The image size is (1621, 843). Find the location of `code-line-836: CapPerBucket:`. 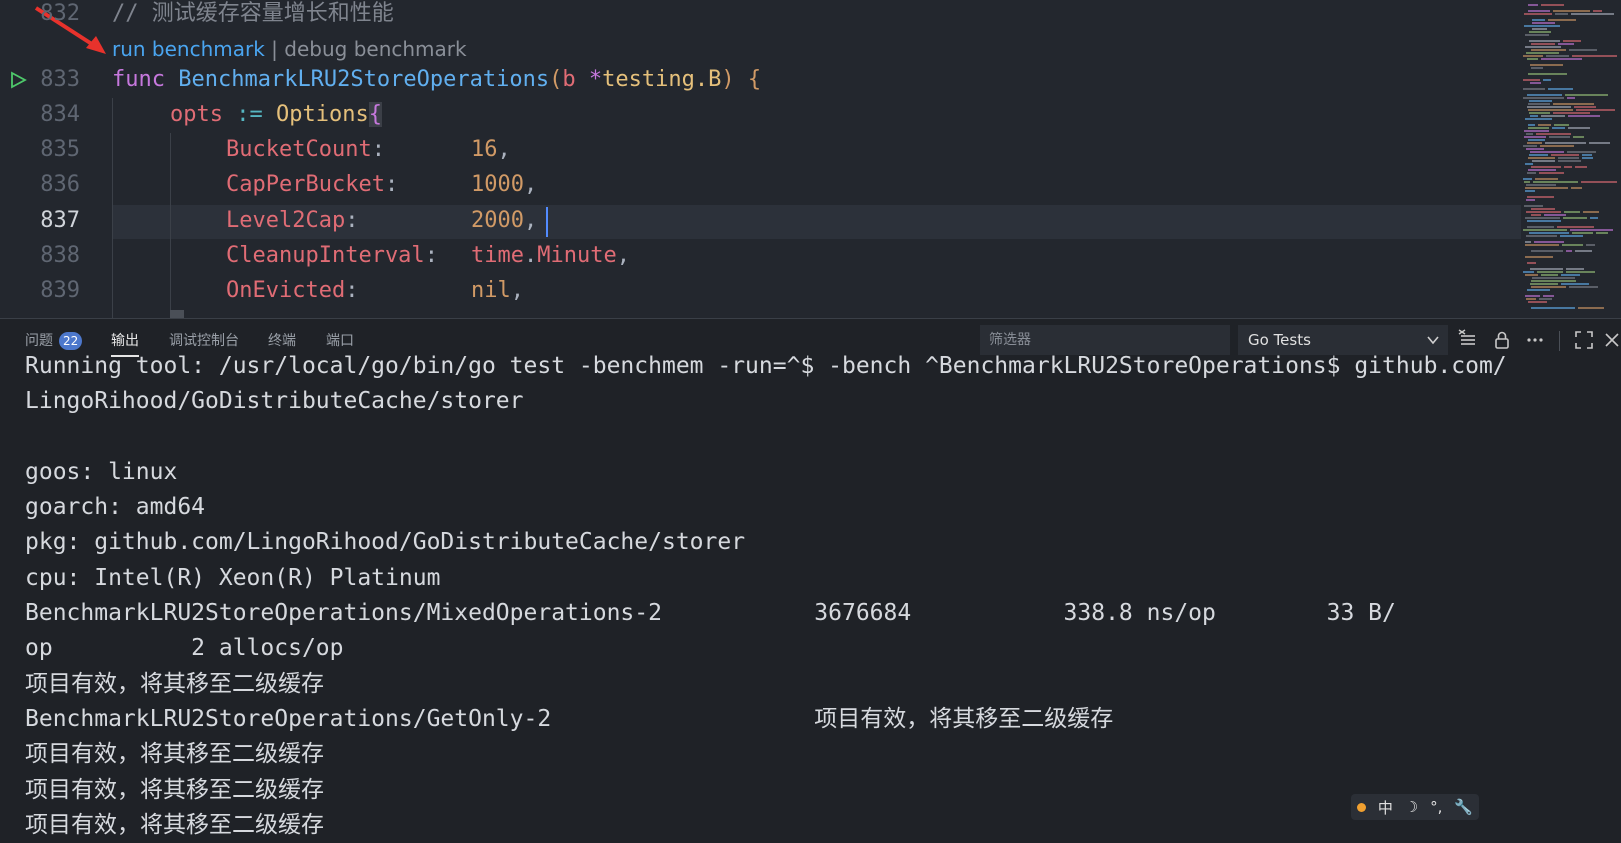

code-line-836: CapPerBucket: is located at coordinates (312, 185).